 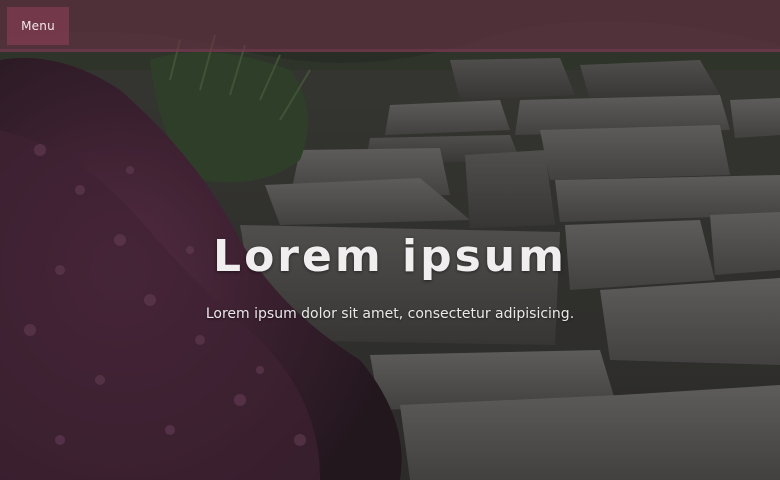 What do you see at coordinates (390, 256) in the screenshot?
I see `hero-title: Lorem ipsum` at bounding box center [390, 256].